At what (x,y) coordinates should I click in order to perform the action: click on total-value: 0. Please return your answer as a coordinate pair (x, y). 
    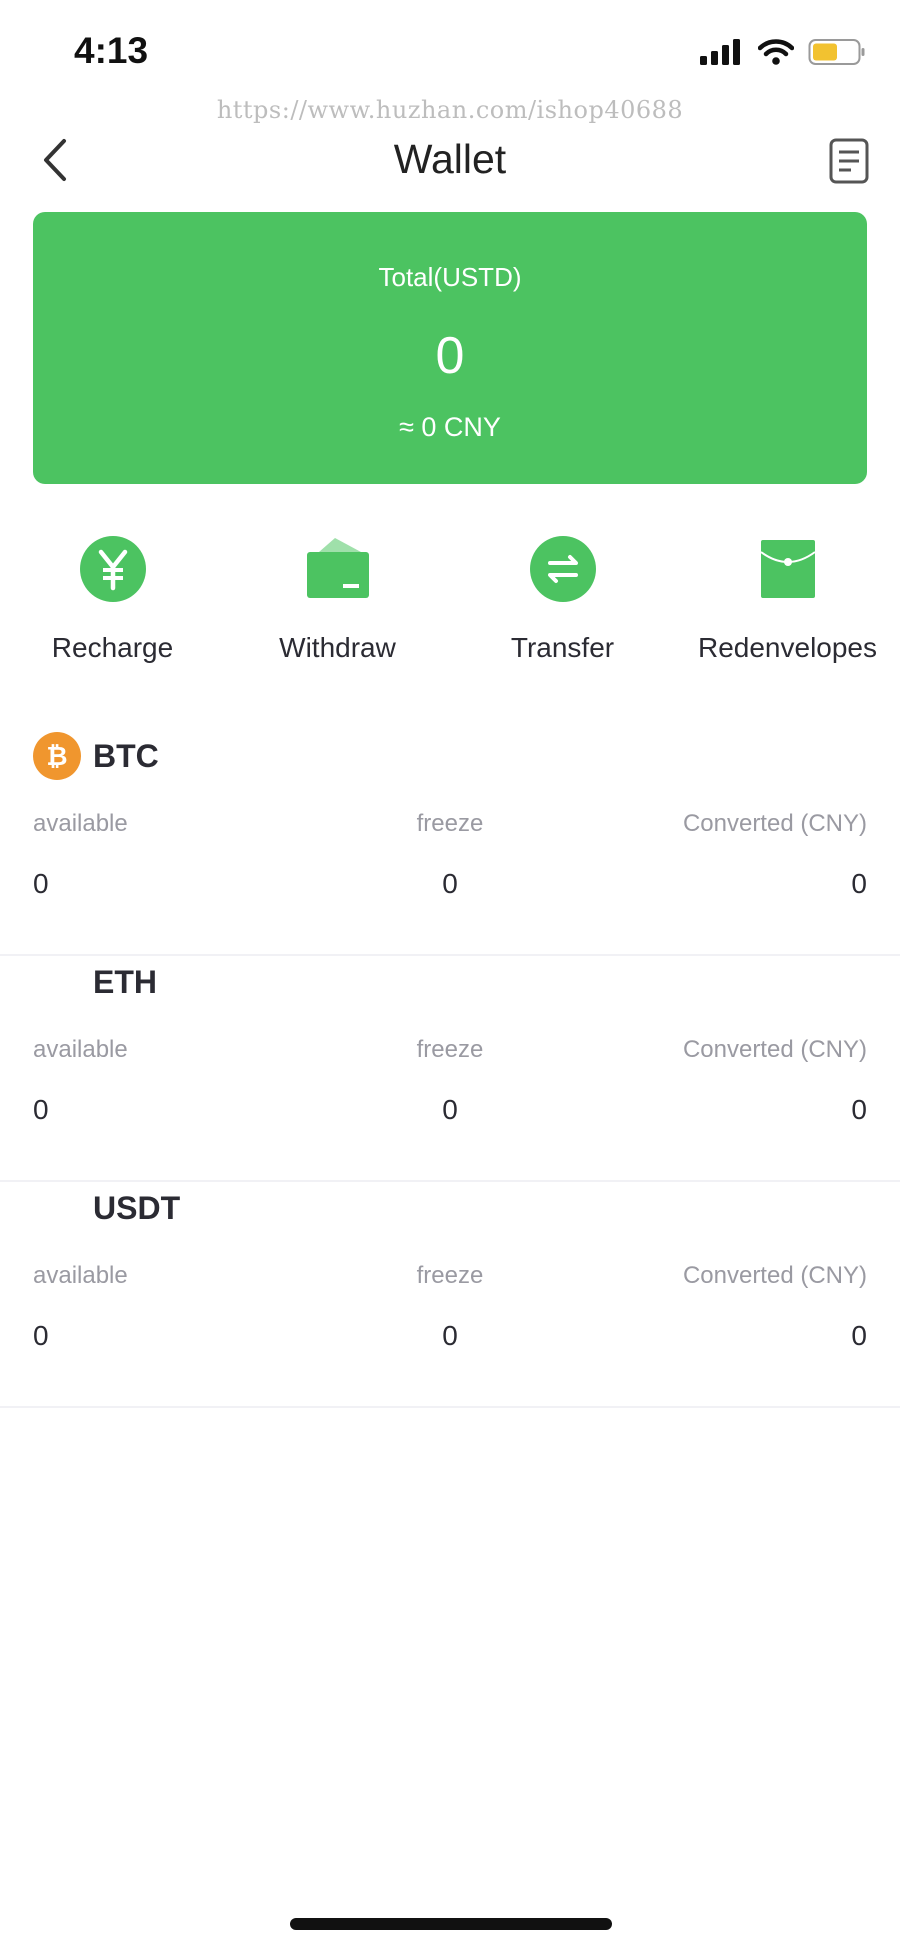
    Looking at the image, I should click on (450, 356).